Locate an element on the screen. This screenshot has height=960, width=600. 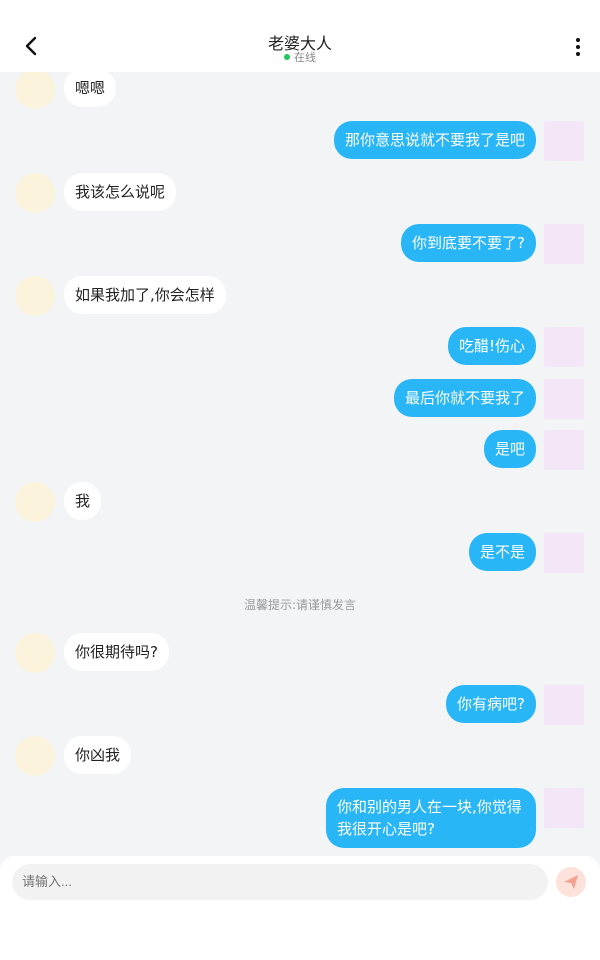
online-status-label: 在线 is located at coordinates (305, 57).